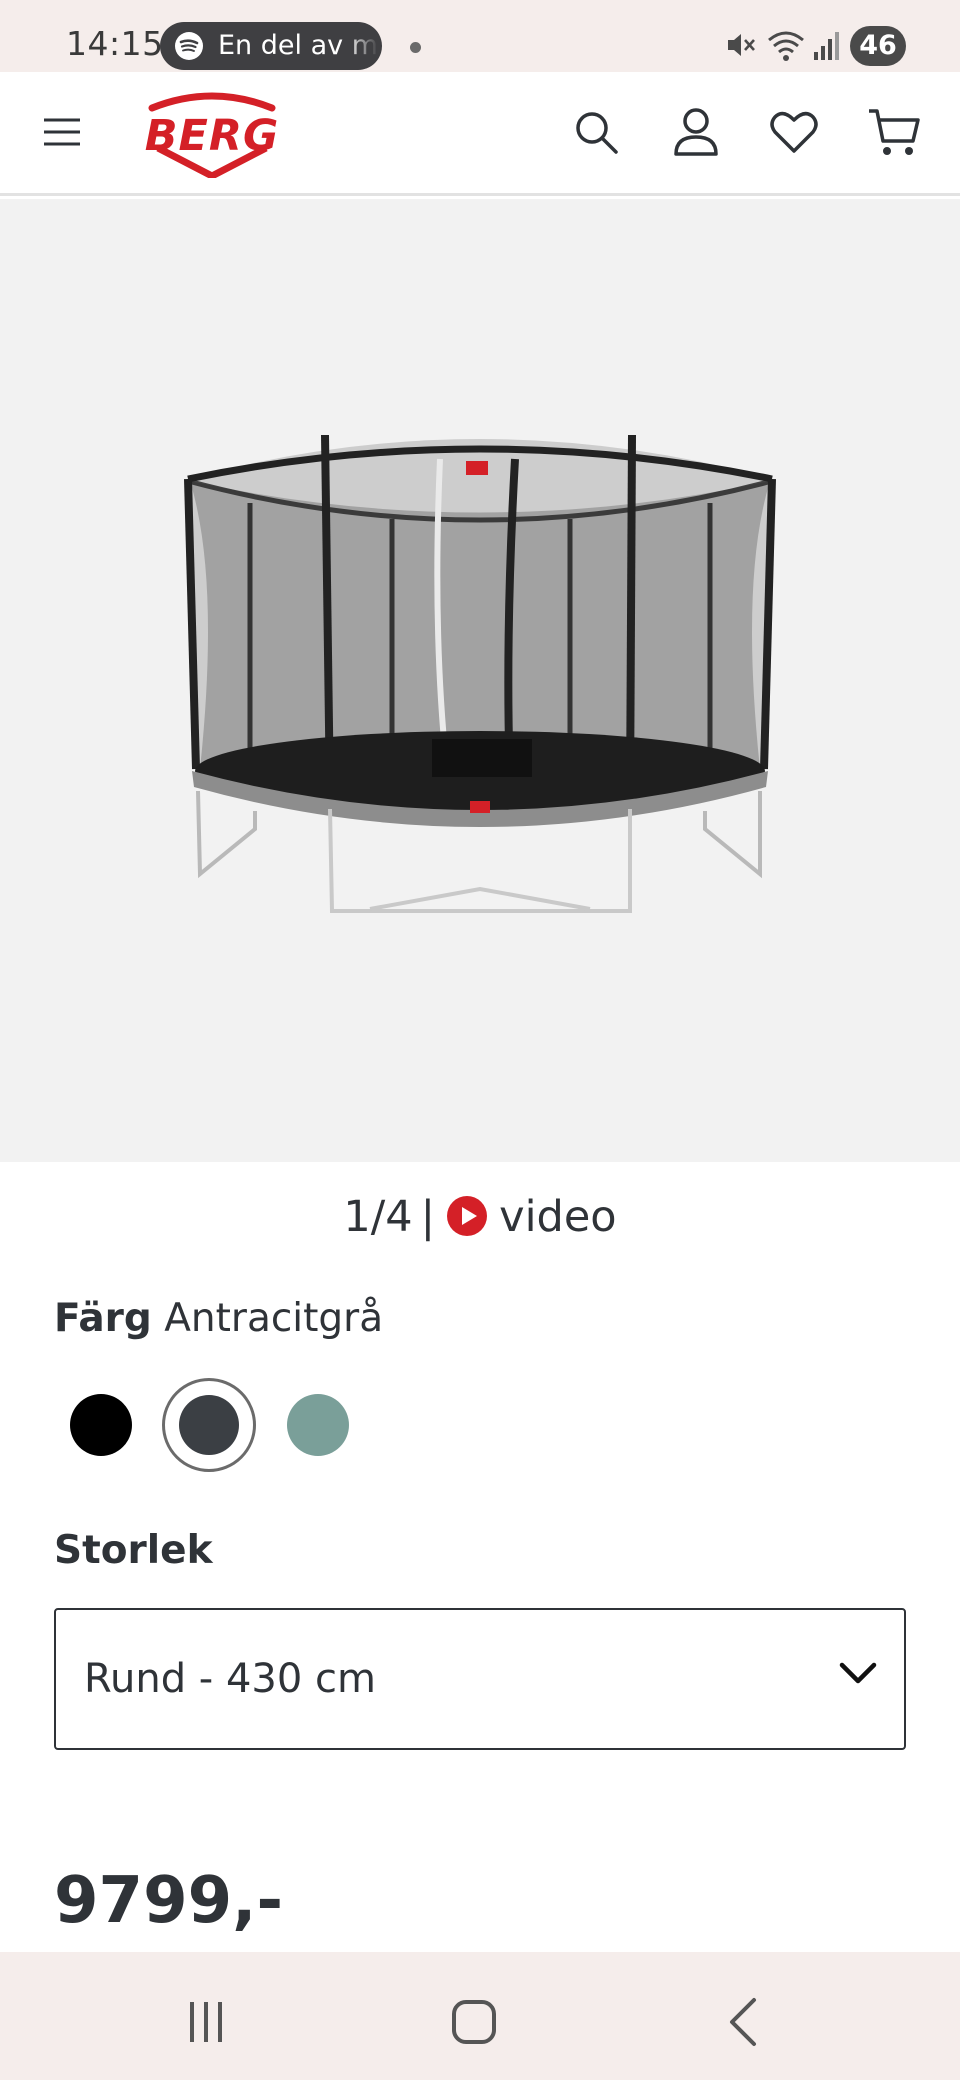 Image resolution: width=960 pixels, height=2080 pixels. I want to click on back-button, so click(744, 2022).